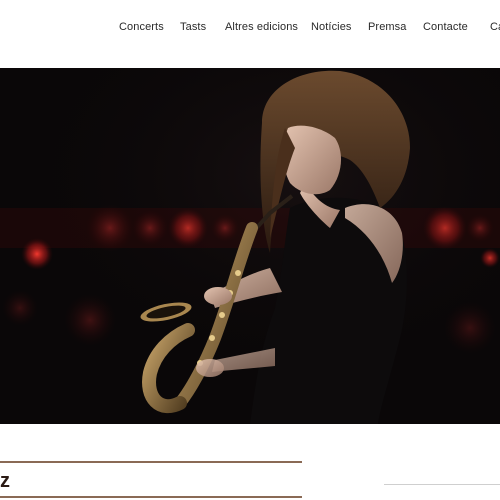 This screenshot has height=500, width=500. Describe the element at coordinates (151, 462) in the screenshot. I see `divider-top` at that location.